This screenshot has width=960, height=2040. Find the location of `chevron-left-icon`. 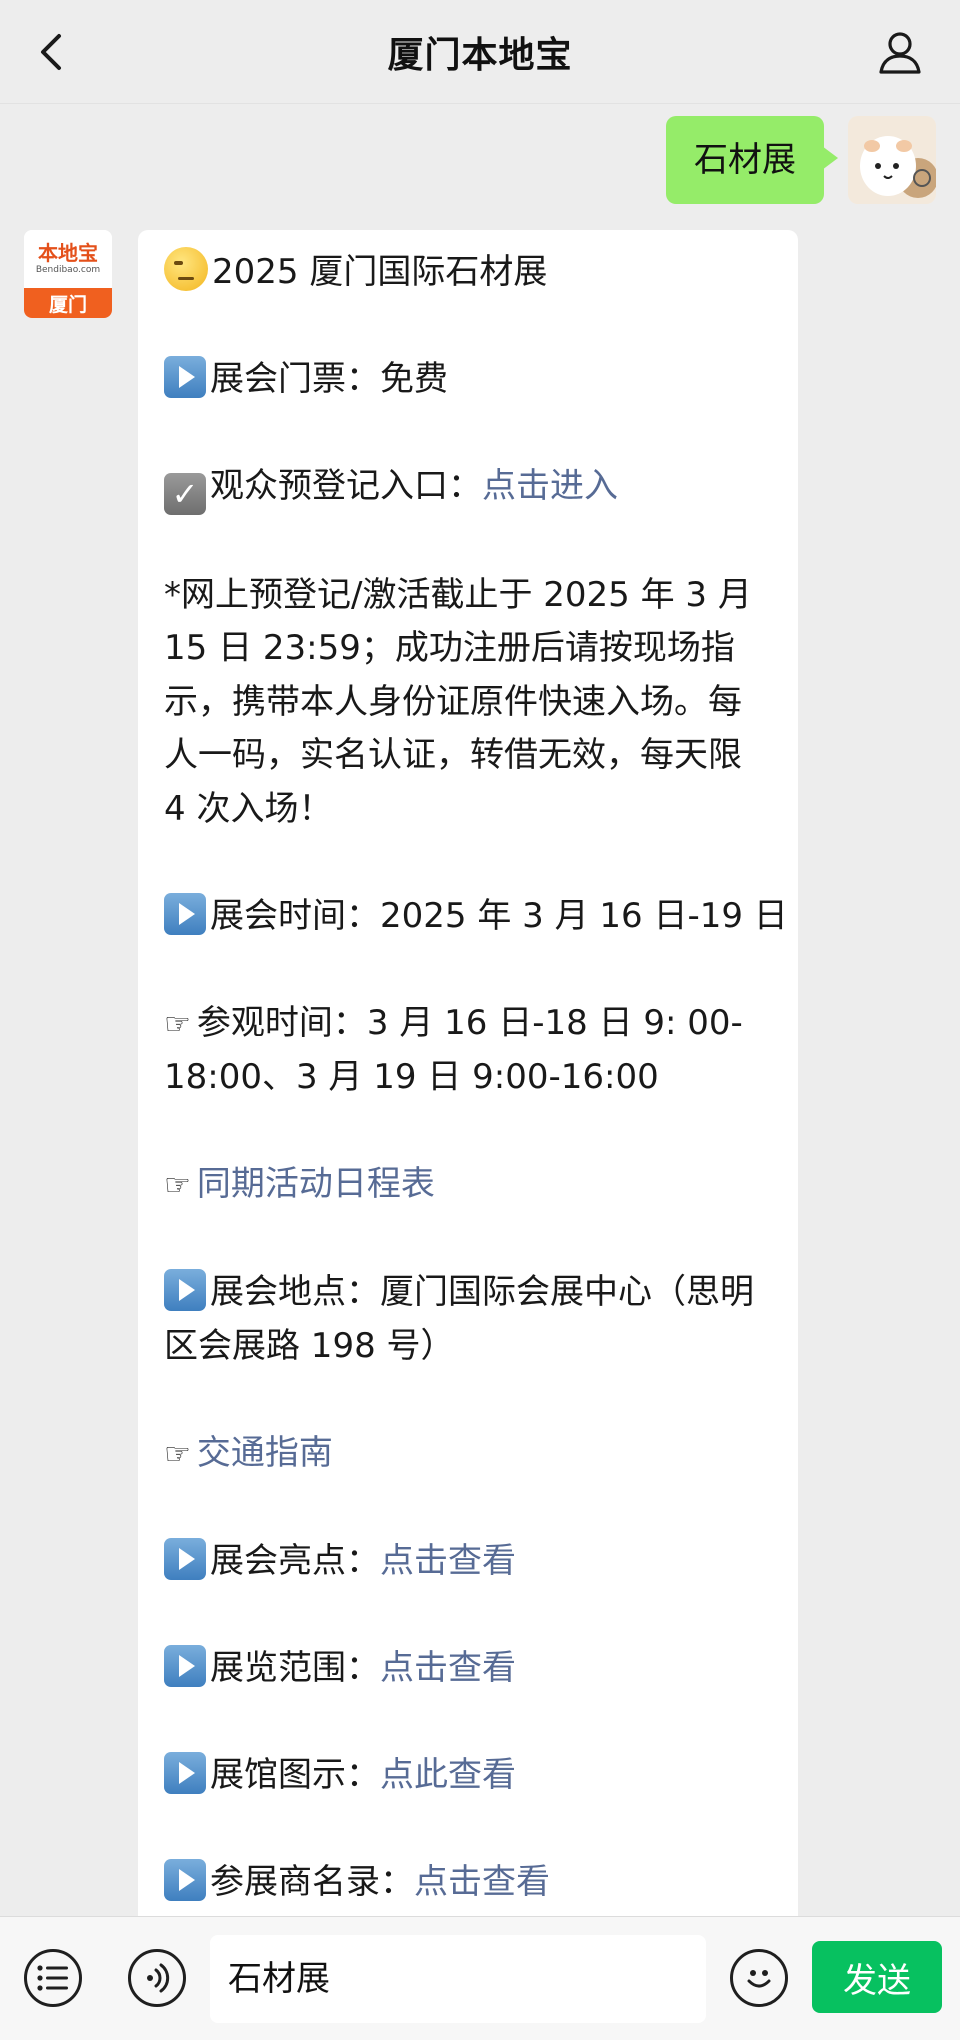

chevron-left-icon is located at coordinates (51, 52).